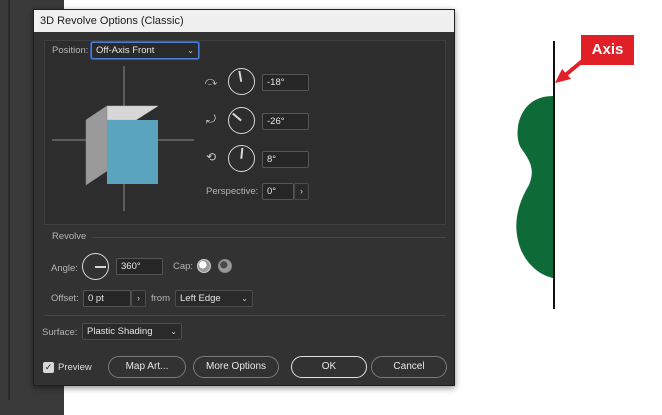 The height and width of the screenshot is (415, 662). Describe the element at coordinates (96, 145) in the screenshot. I see `cube-side-face` at that location.